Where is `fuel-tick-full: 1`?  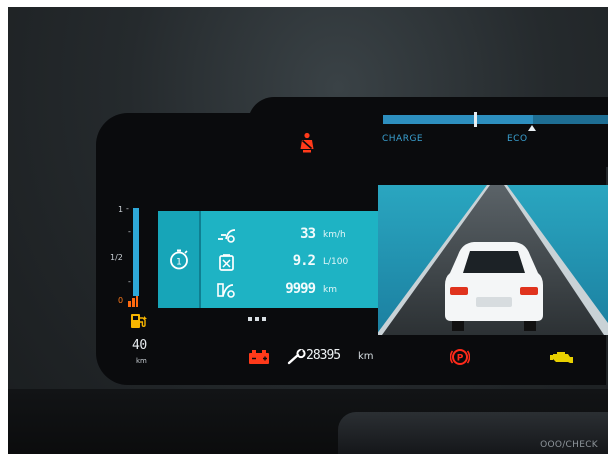 fuel-tick-full: 1 is located at coordinates (121, 209).